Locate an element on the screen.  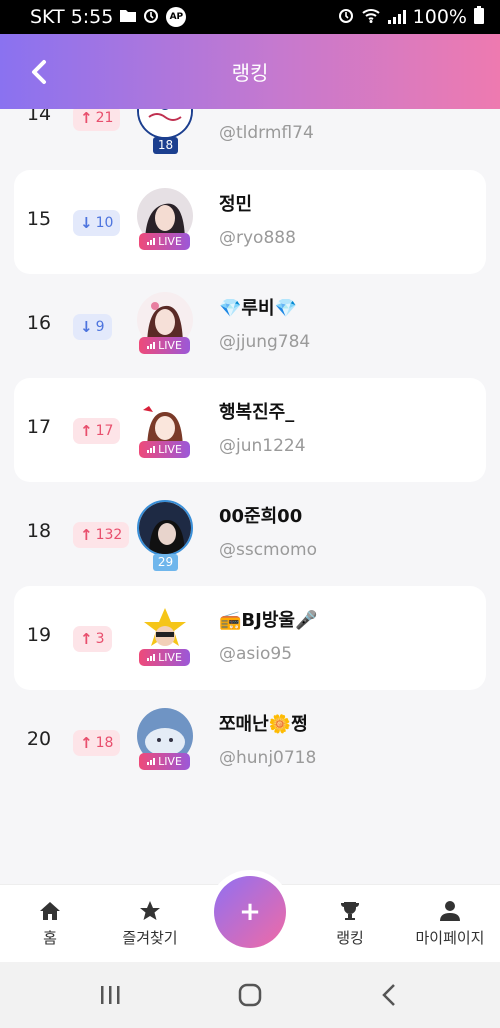
add-button: + is located at coordinates (250, 912).